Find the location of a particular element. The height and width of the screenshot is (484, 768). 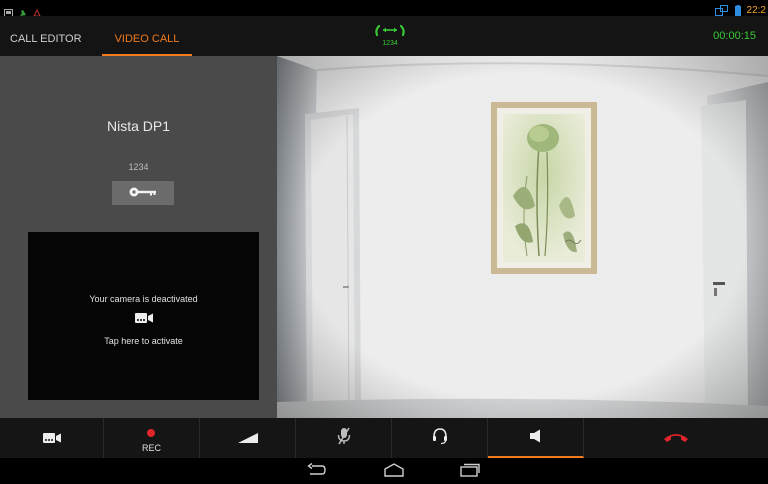

camera-deactivated-text: Your camera is deactivated is located at coordinates (143, 299).